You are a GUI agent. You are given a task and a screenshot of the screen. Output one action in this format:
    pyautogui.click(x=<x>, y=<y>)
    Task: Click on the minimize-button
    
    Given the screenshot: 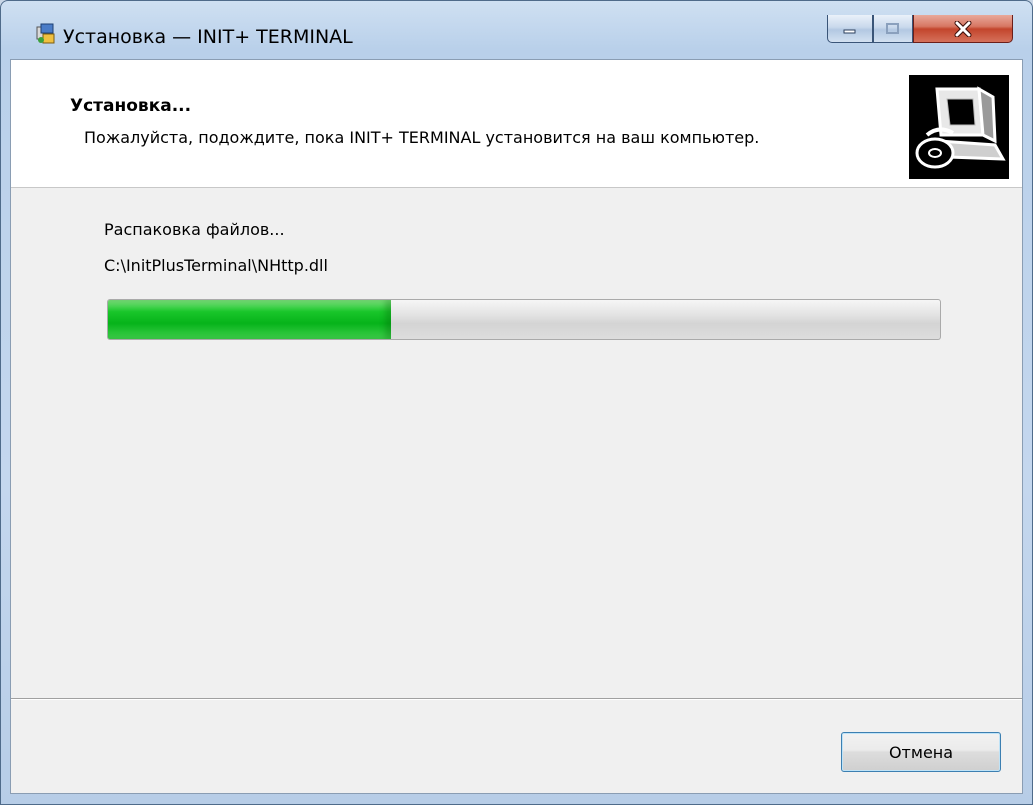 What is the action you would take?
    pyautogui.click(x=850, y=29)
    